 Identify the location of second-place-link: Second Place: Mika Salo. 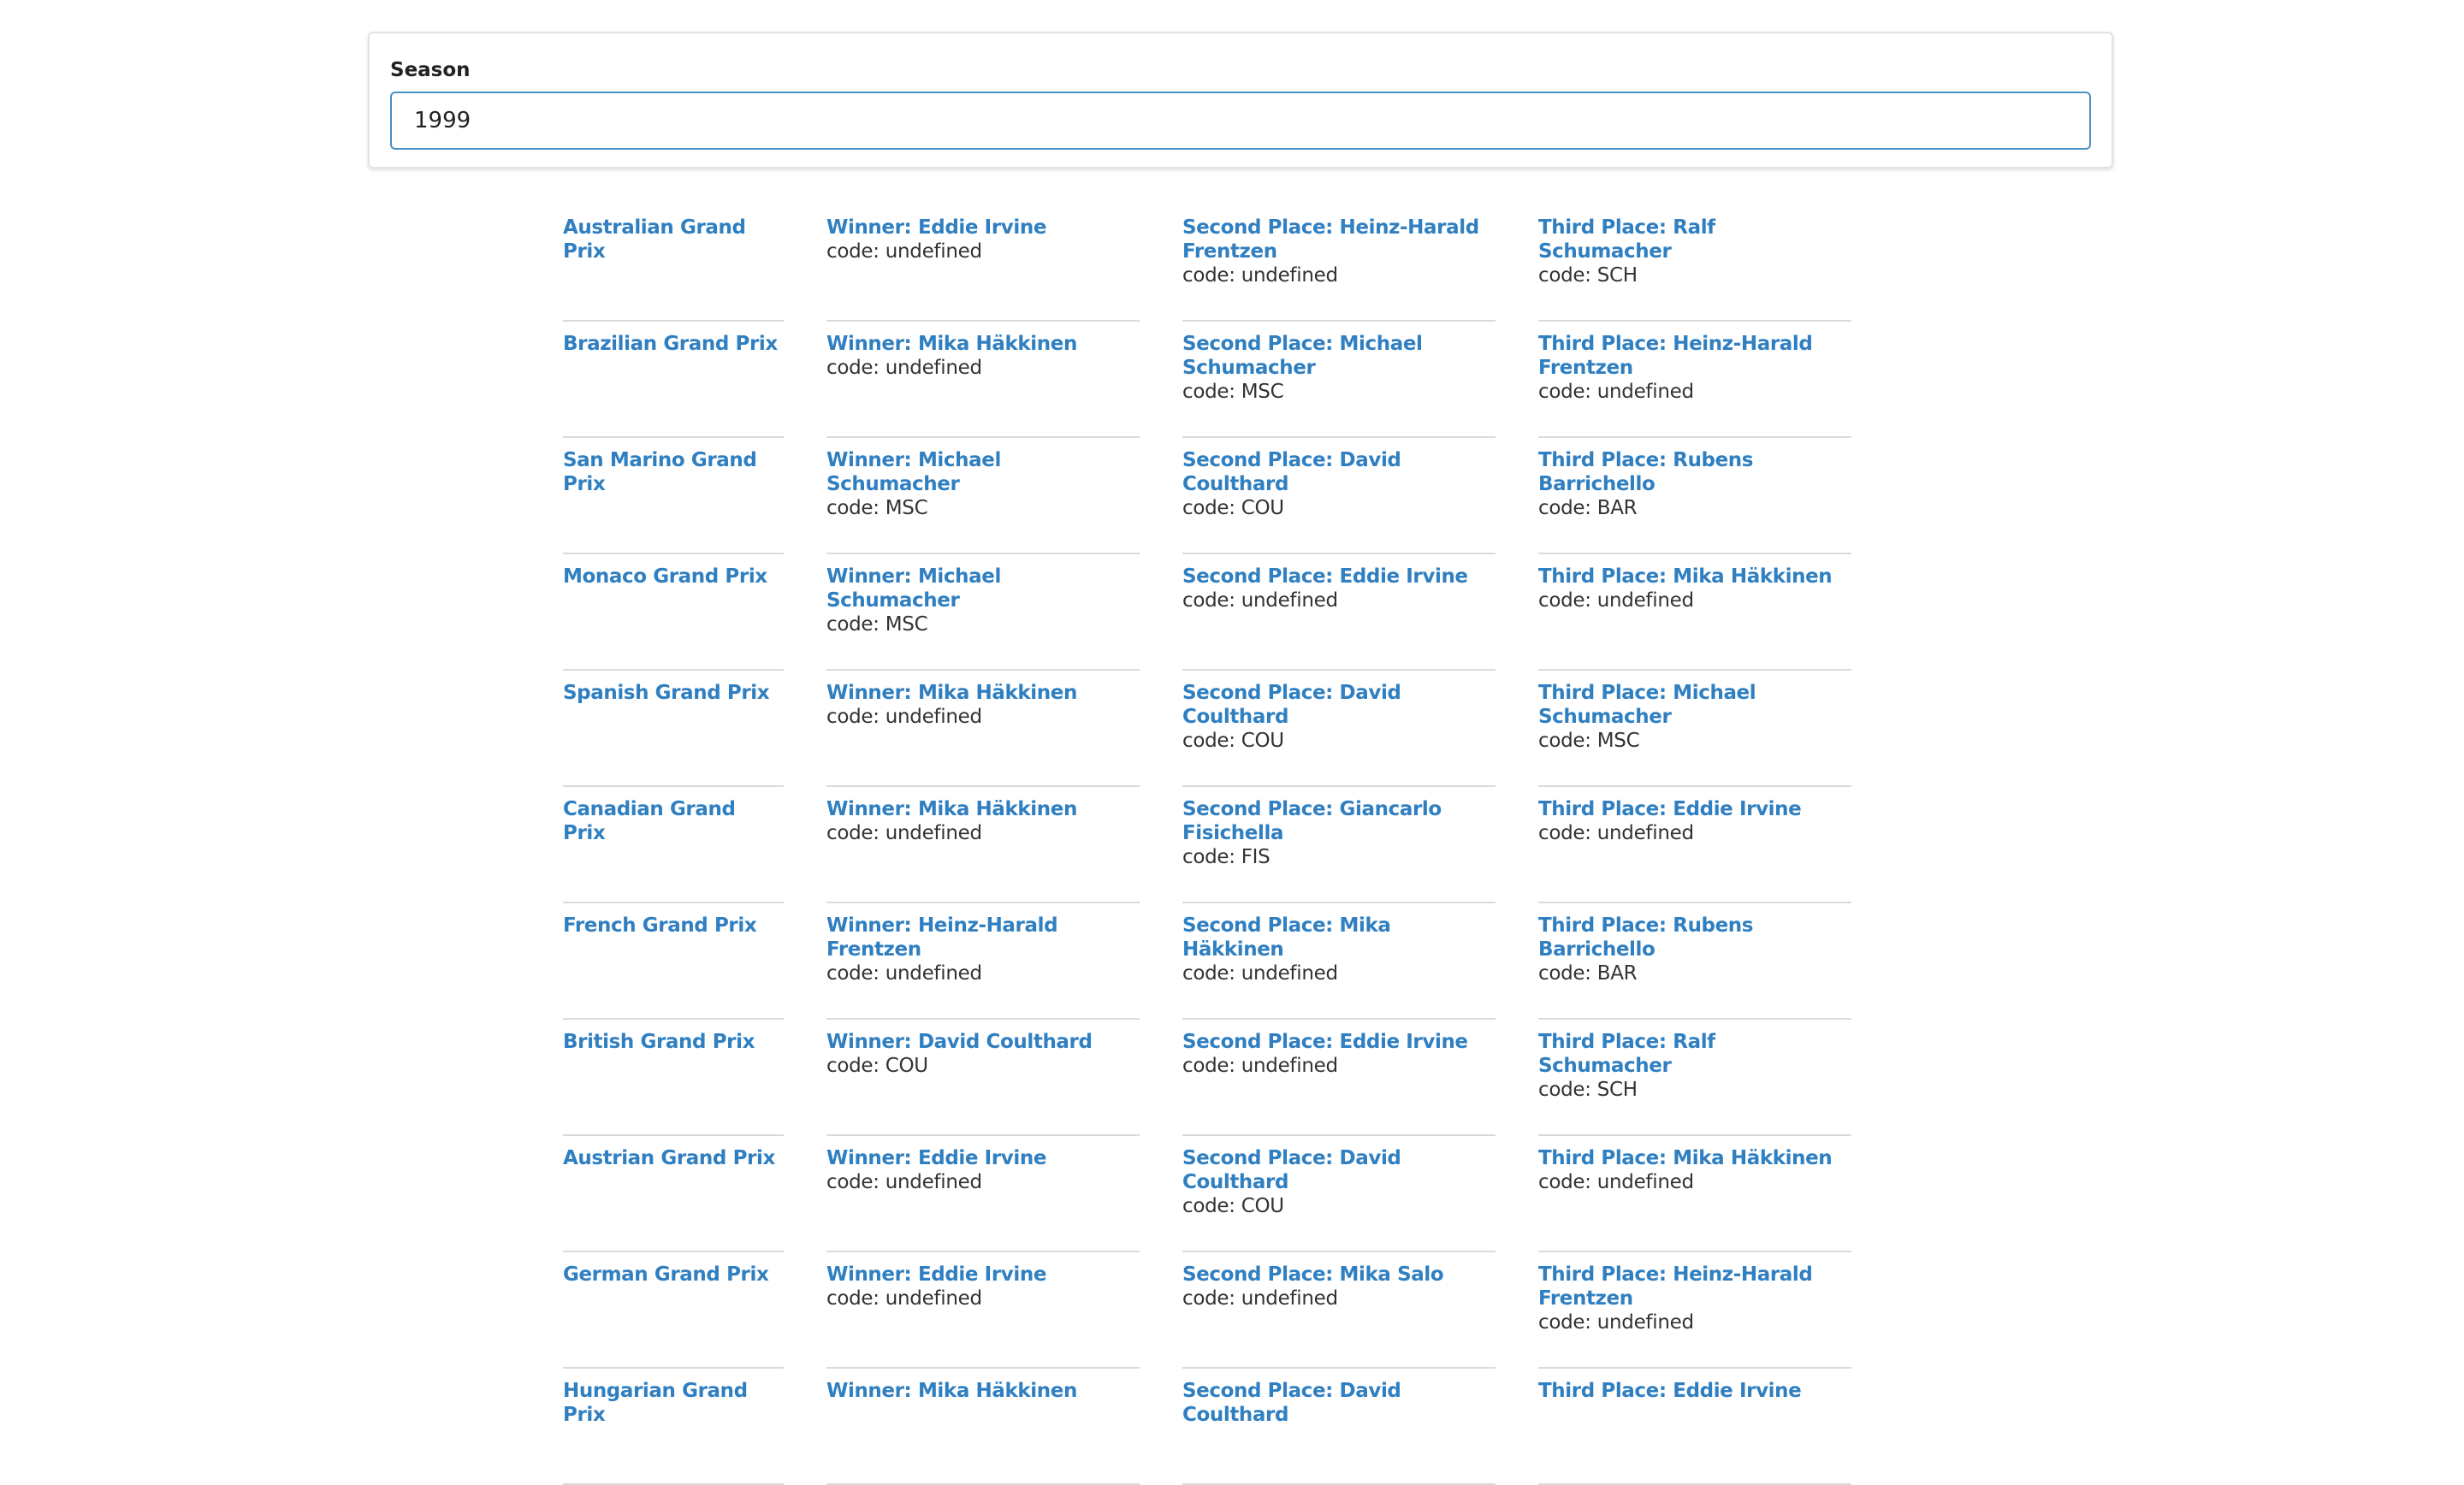
(1339, 1275).